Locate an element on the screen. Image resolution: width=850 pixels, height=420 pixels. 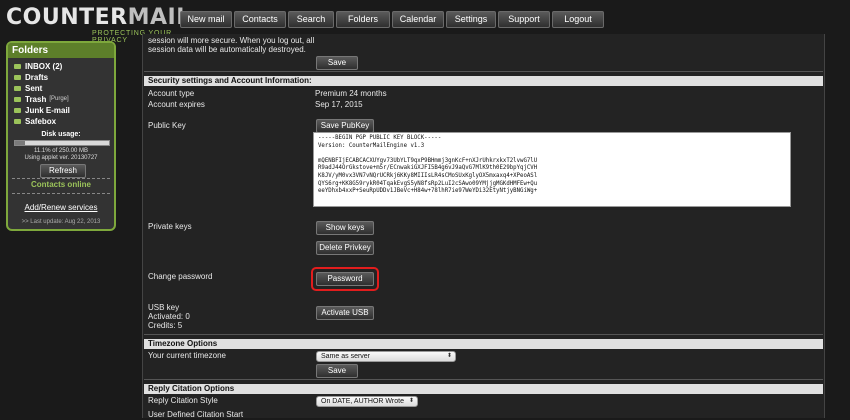
reply-citation-style-select: On DATE, AUTHOR Wrote ⬍ is located at coordinates (367, 401).